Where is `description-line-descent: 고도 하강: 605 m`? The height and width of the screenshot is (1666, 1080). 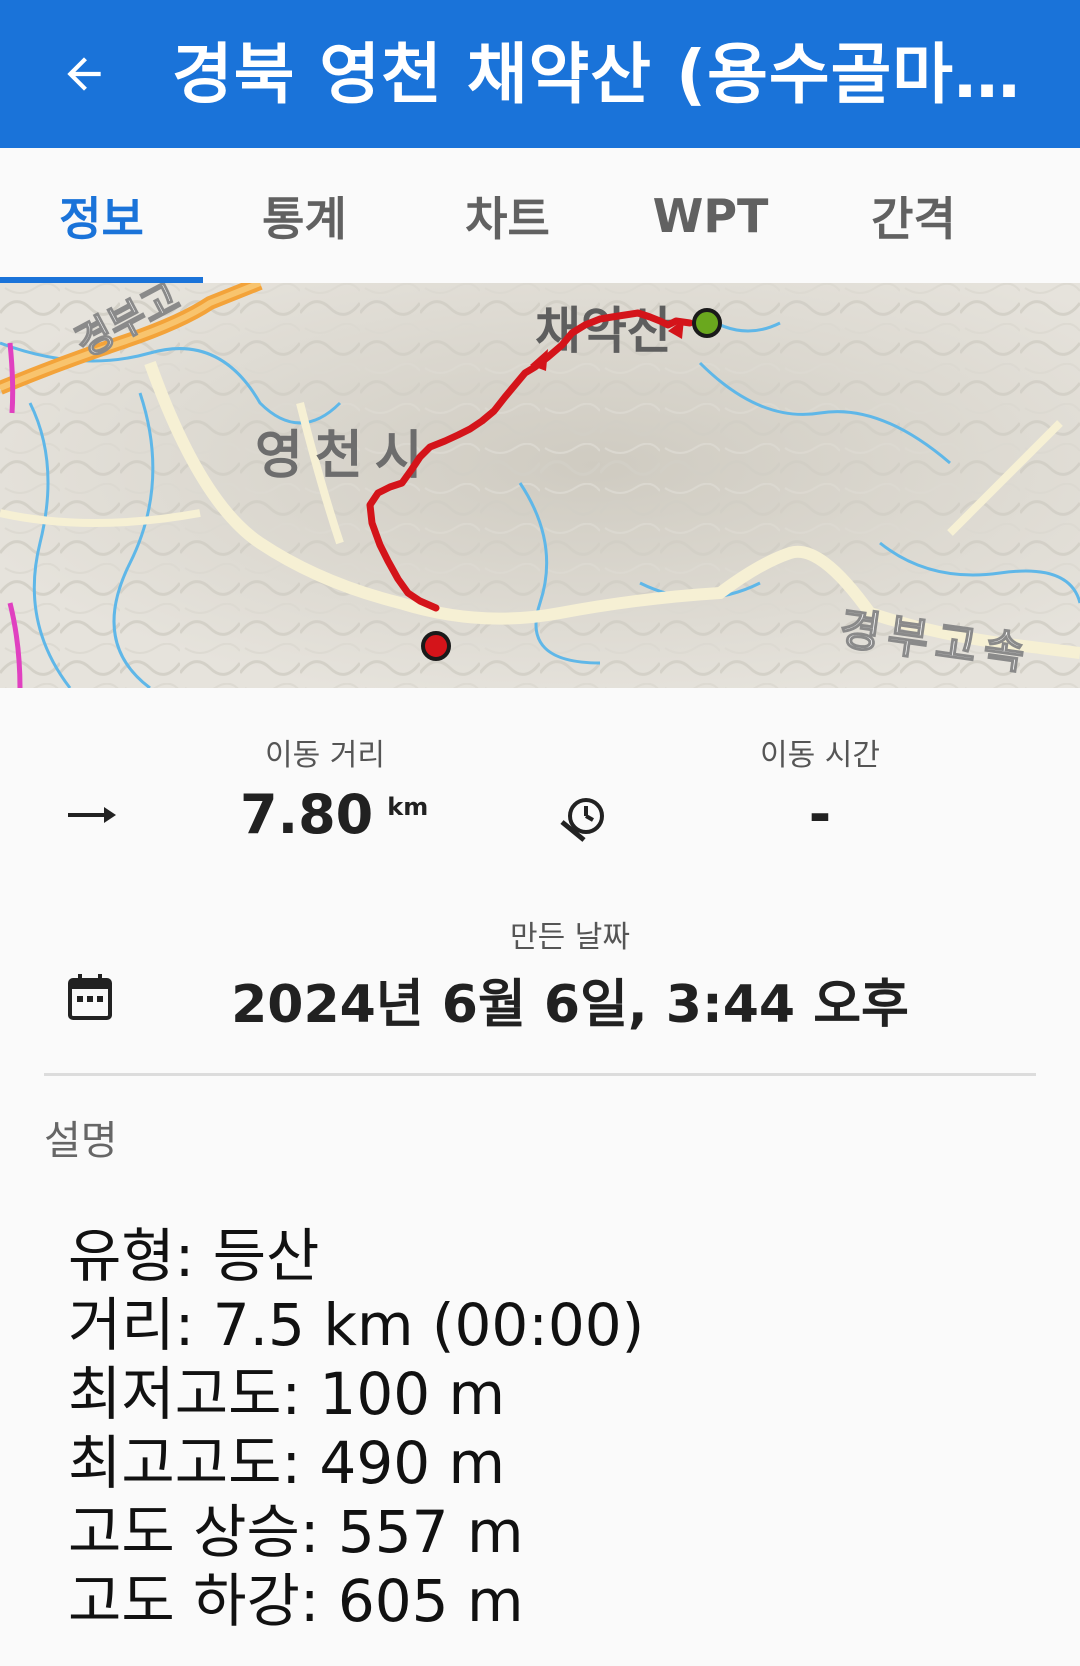
description-line-descent: 고도 하강: 605 m is located at coordinates (296, 1601).